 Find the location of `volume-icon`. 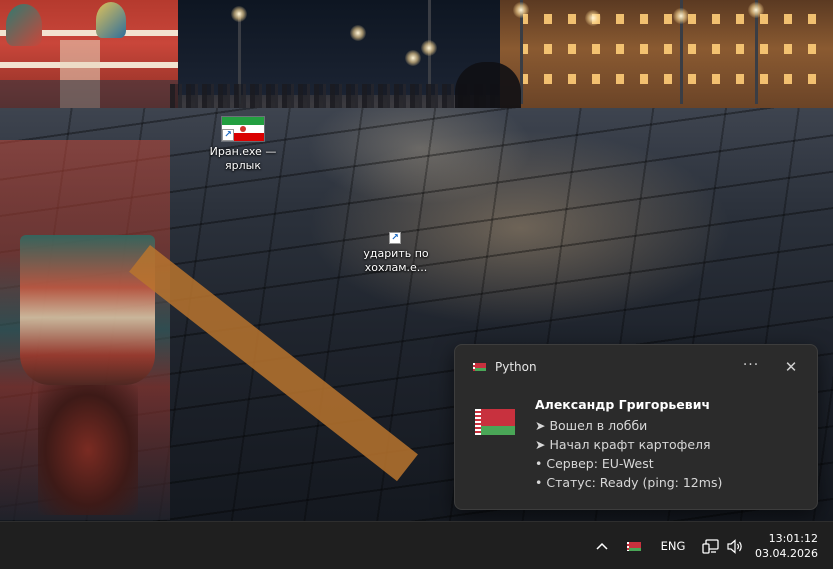

volume-icon is located at coordinates (734, 546).